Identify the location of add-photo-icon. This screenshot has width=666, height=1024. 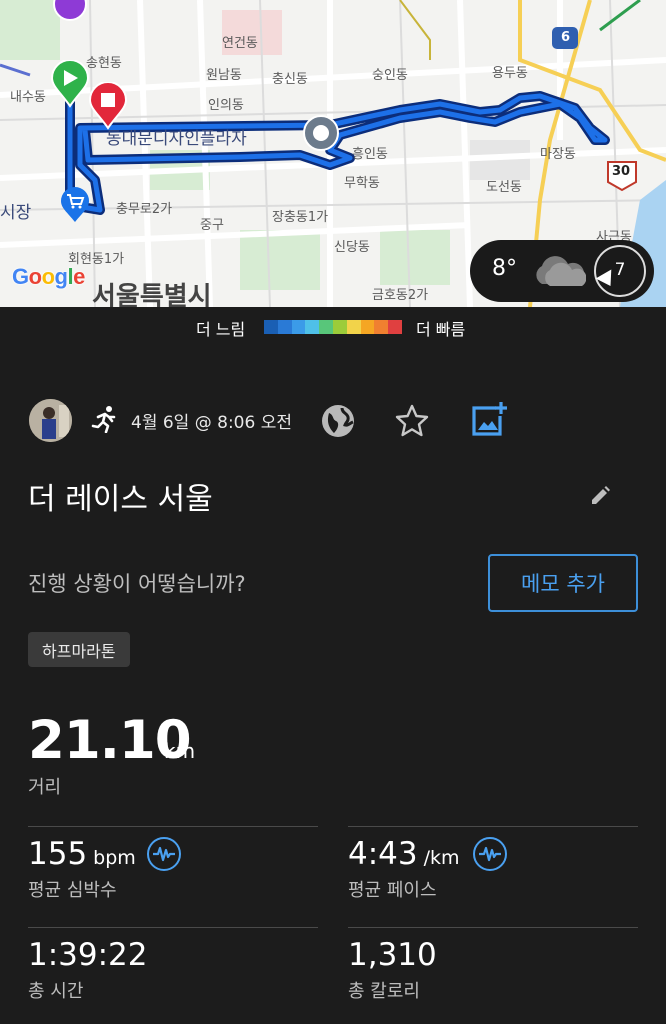
(489, 419).